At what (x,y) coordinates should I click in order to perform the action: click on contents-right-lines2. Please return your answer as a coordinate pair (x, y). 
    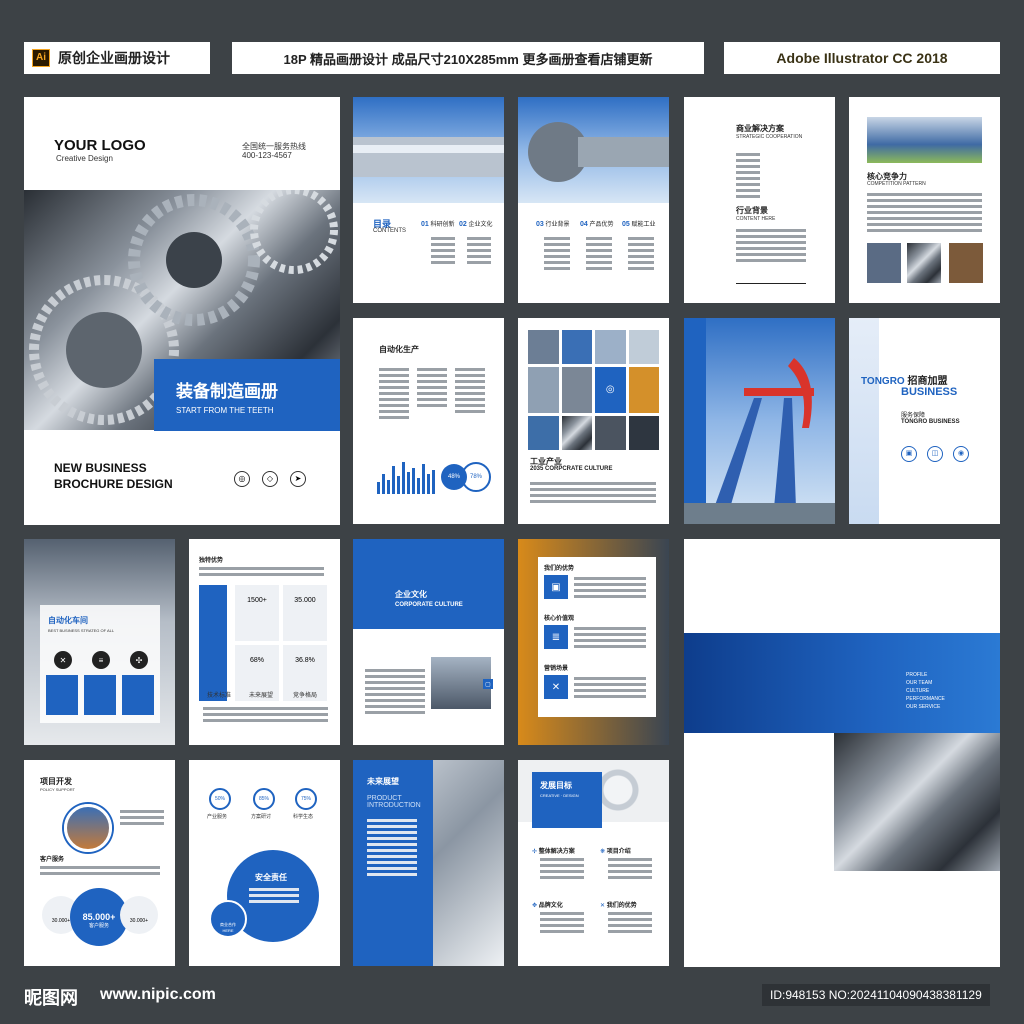
    Looking at the image, I should click on (599, 255).